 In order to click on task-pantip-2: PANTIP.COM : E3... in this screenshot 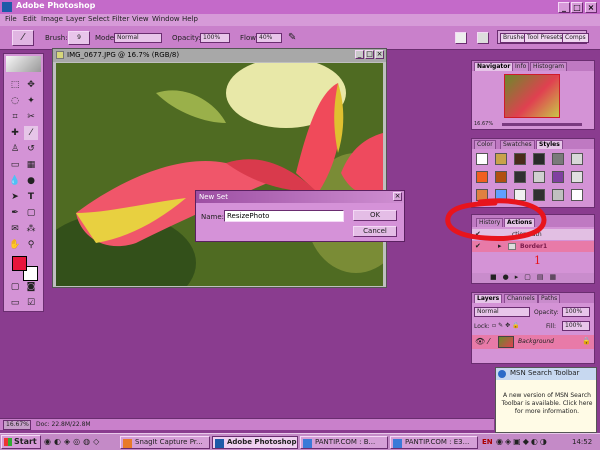, I will do `click(434, 442)`.